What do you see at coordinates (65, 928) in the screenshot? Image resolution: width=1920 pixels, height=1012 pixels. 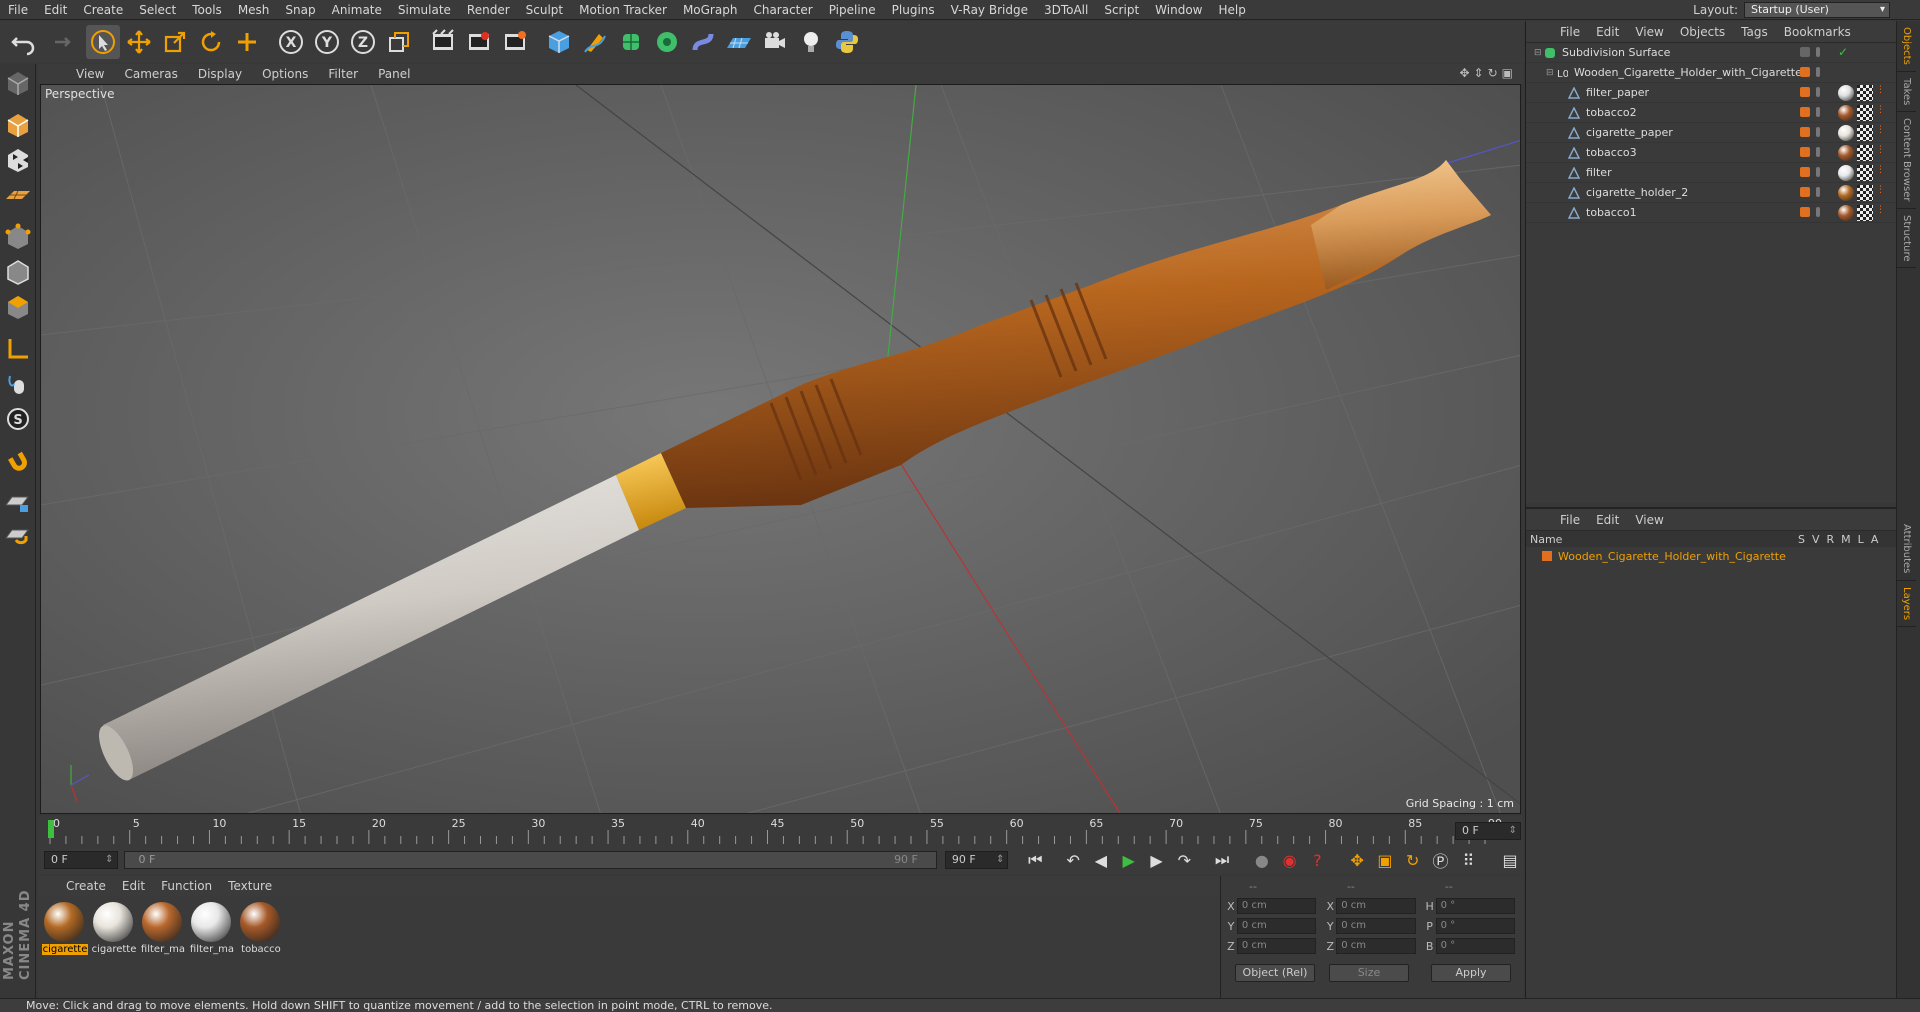 I see `material-item: cigarette` at bounding box center [65, 928].